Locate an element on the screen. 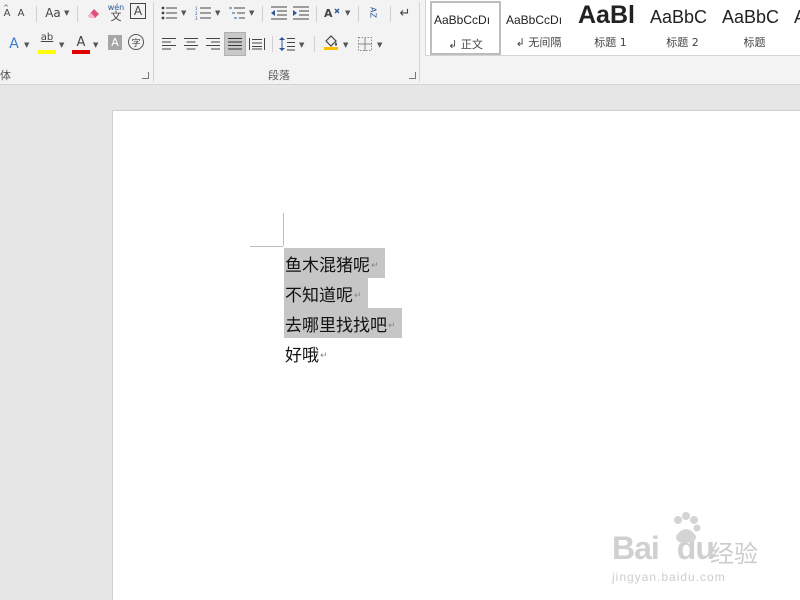 This screenshot has width=800, height=600. asian-layout-button: A is located at coordinates (332, 13).